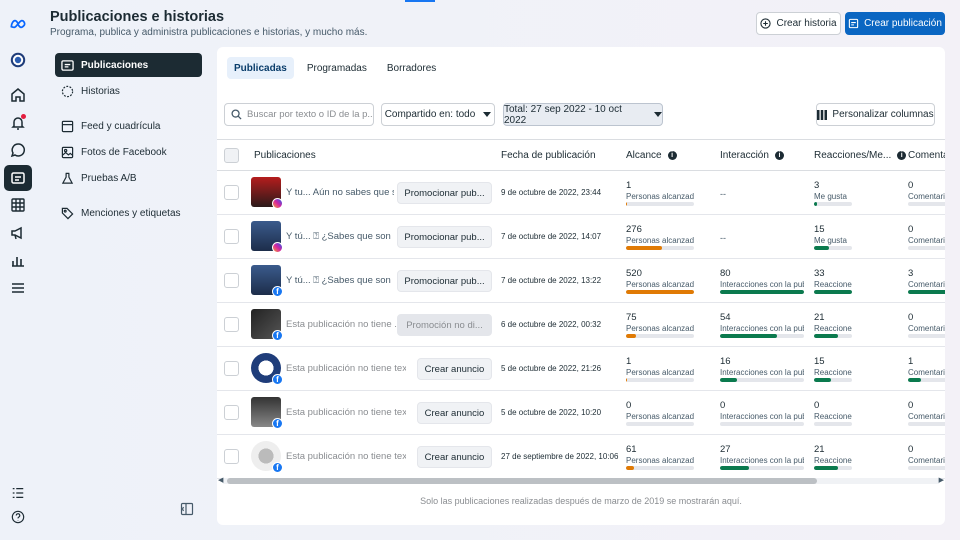 This screenshot has height=540, width=960. I want to click on search-icon, so click(236, 114).